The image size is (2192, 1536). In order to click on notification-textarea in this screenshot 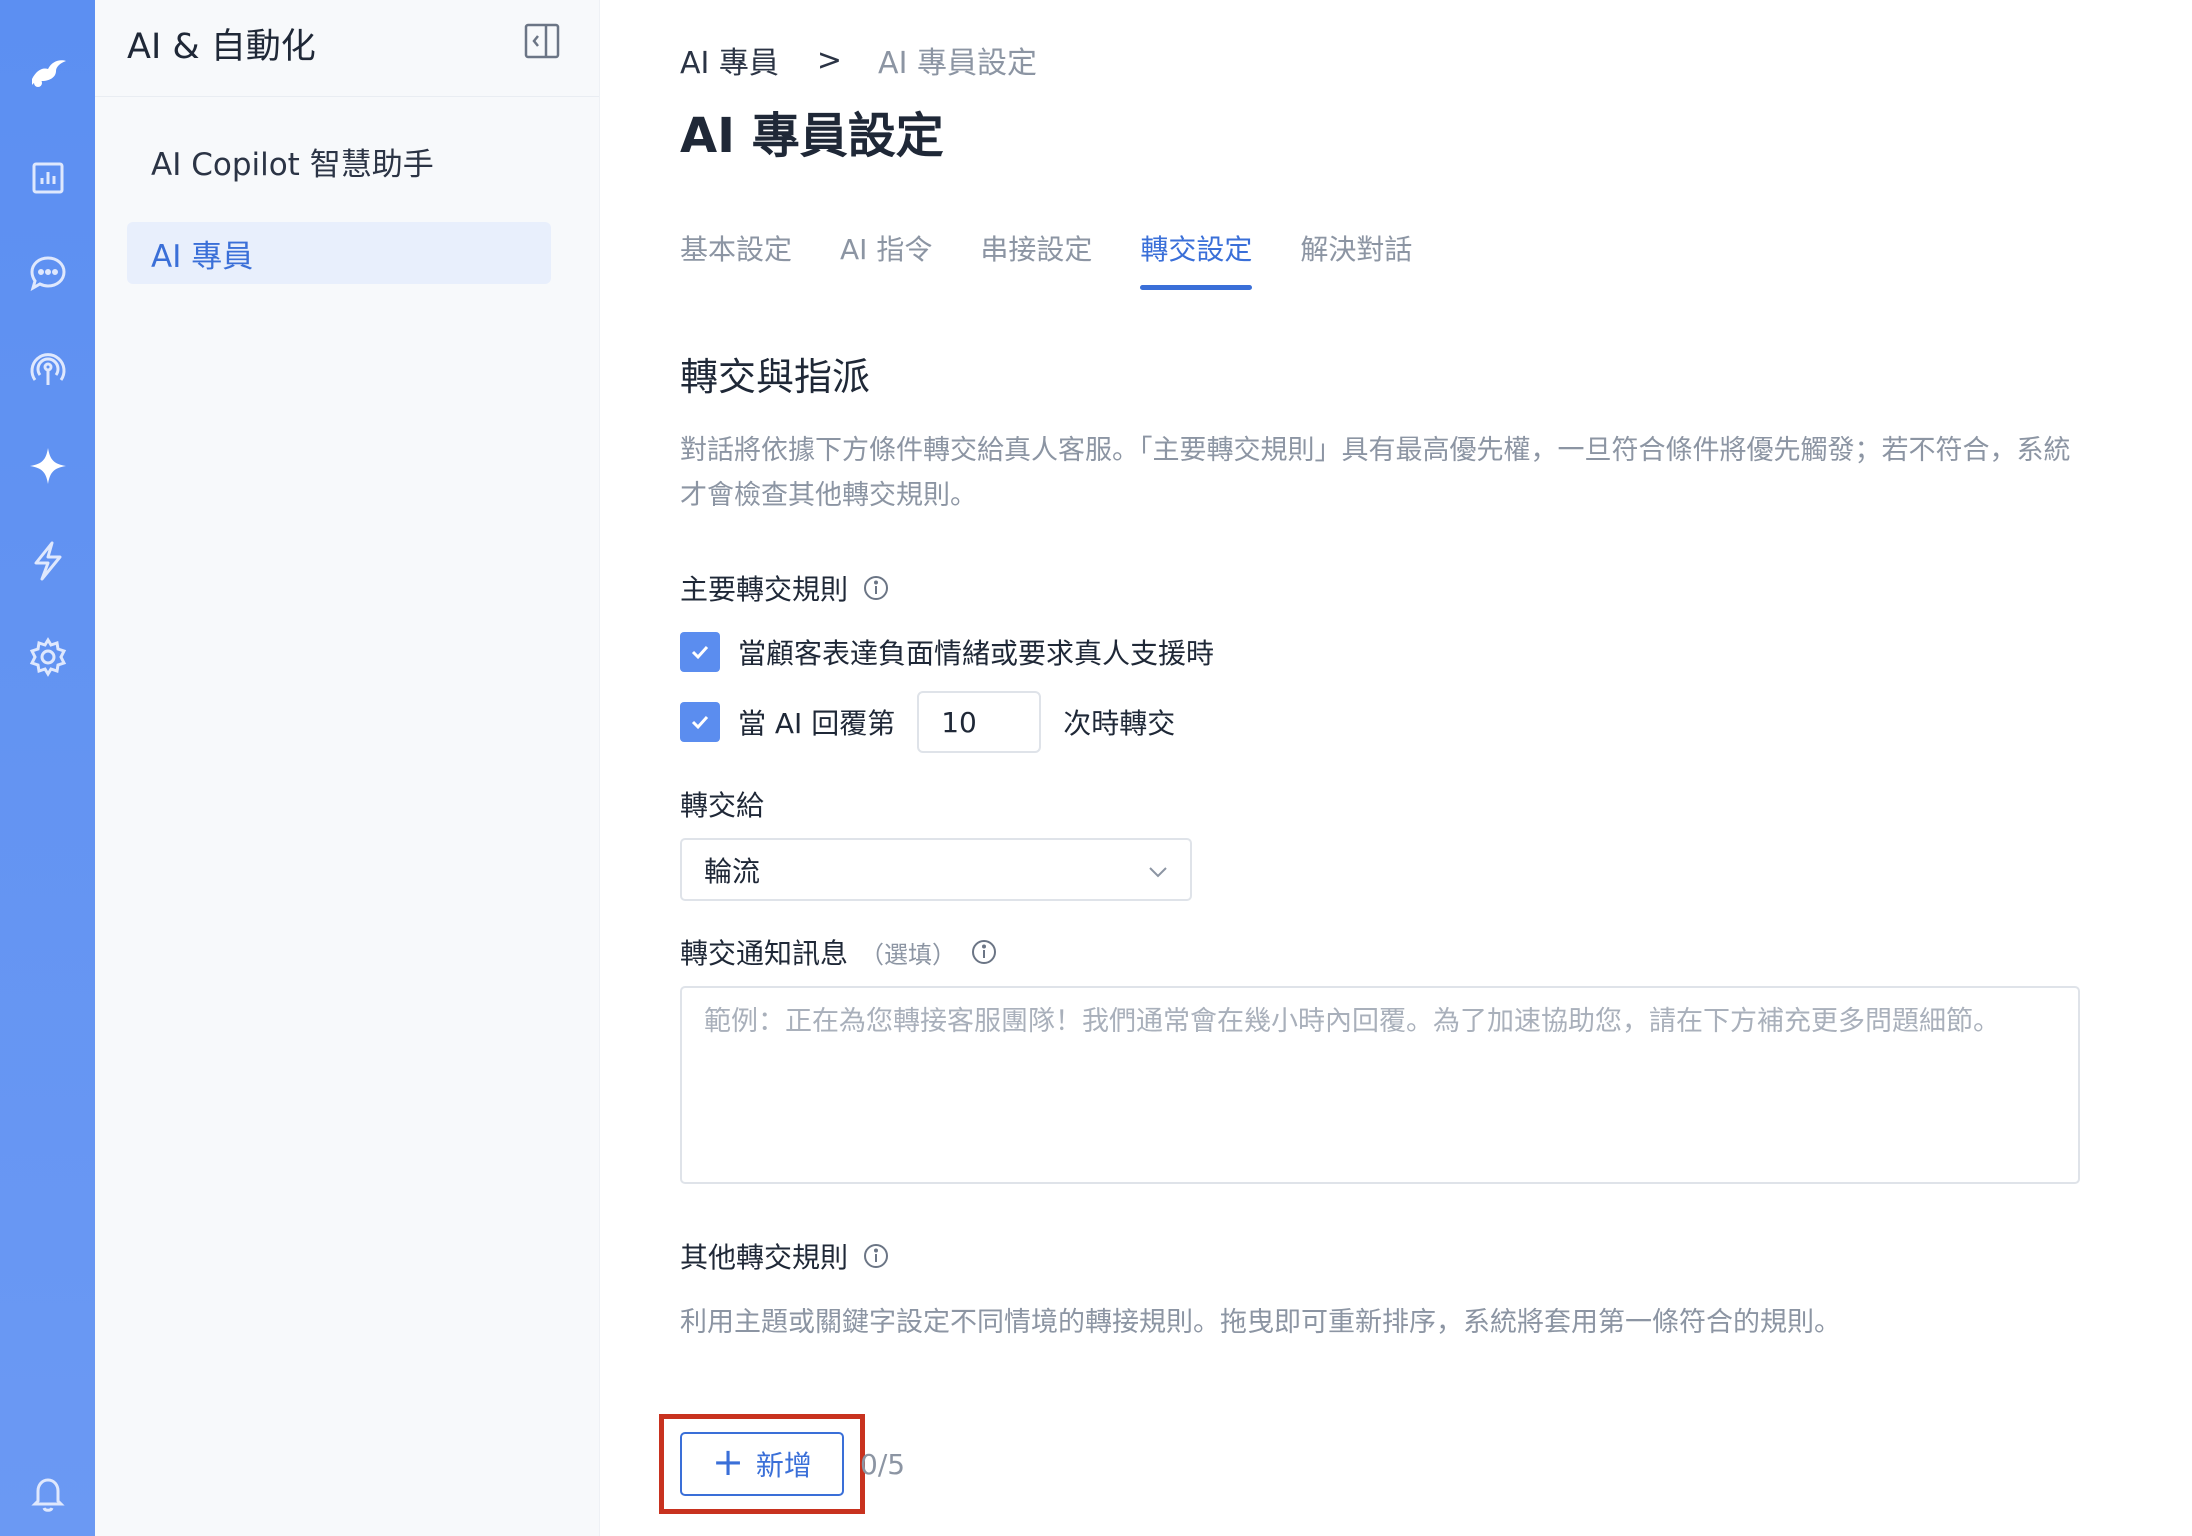, I will do `click(1380, 1085)`.